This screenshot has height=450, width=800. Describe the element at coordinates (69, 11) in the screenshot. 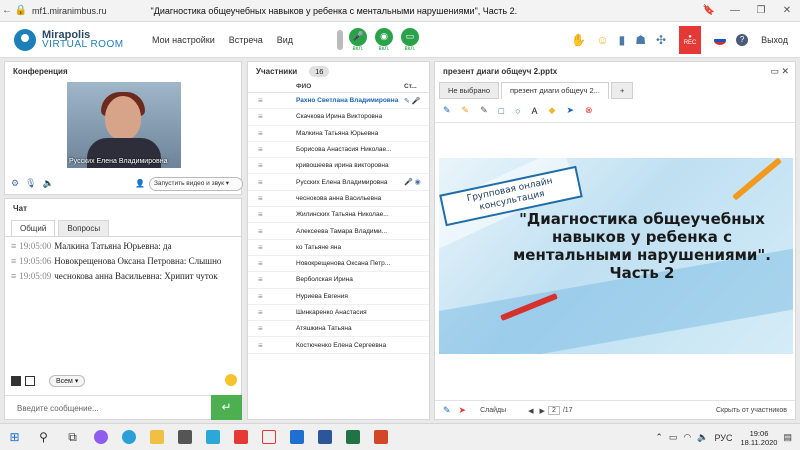

I see `address-bar: mf1.miranimbus.ru` at that location.